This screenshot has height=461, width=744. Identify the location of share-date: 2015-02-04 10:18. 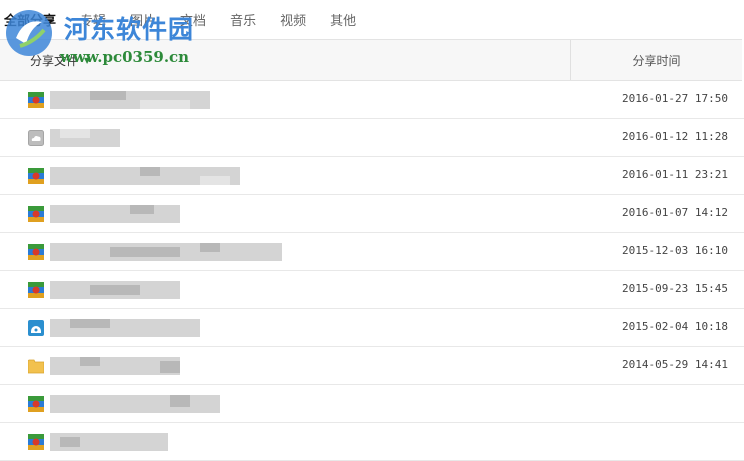
(675, 326).